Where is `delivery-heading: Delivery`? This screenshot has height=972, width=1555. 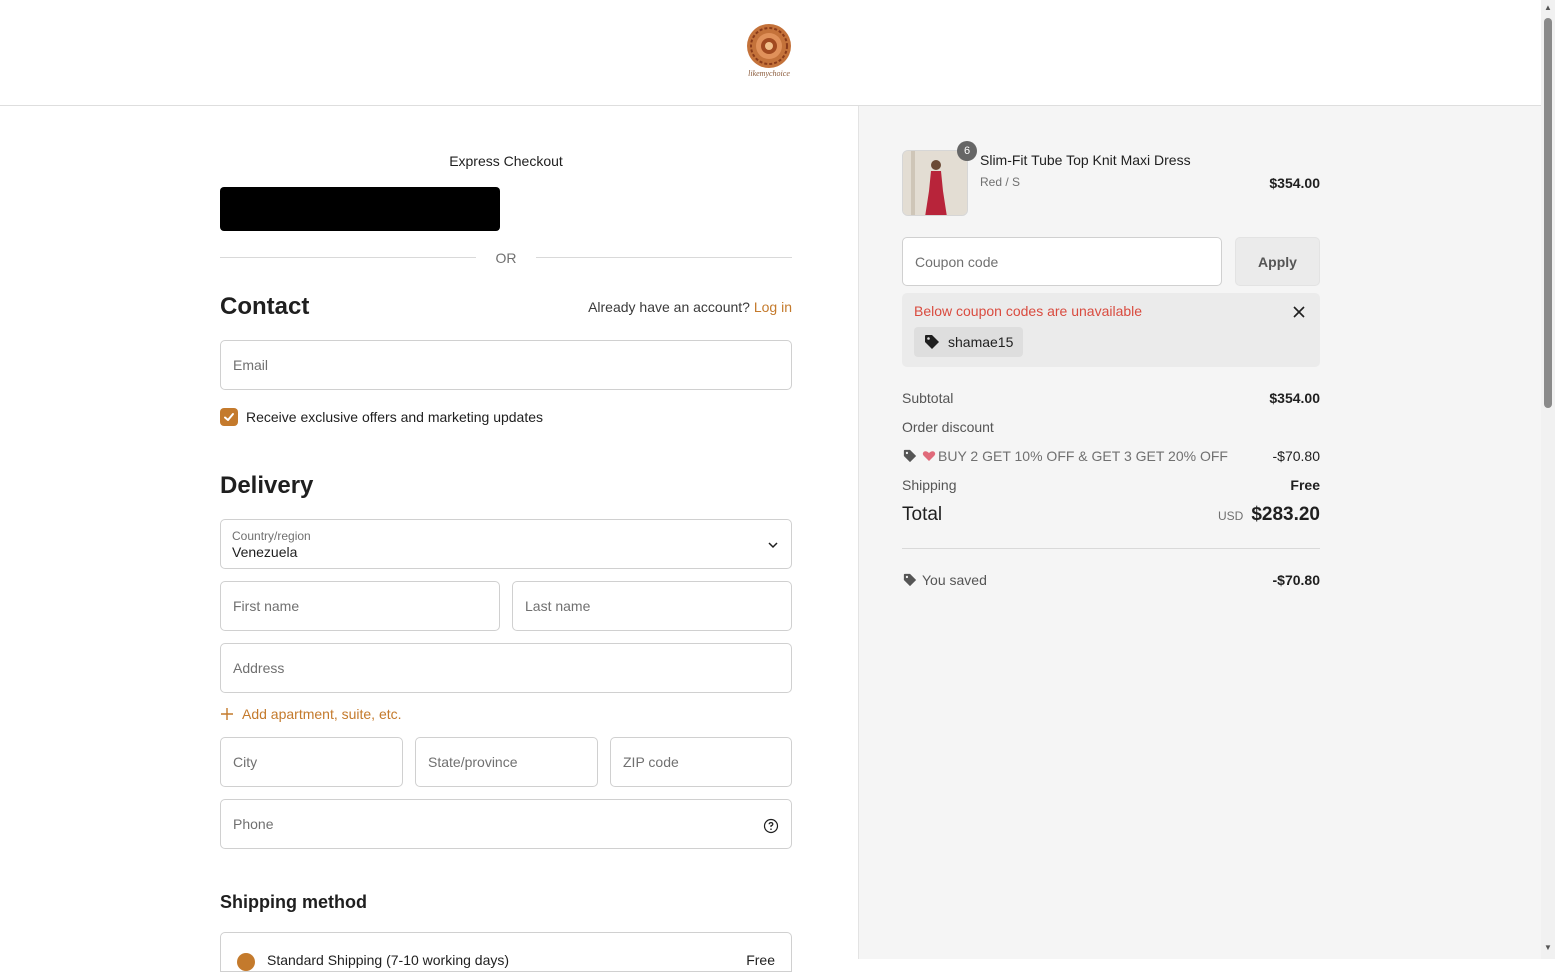
delivery-heading: Delivery is located at coordinates (267, 485).